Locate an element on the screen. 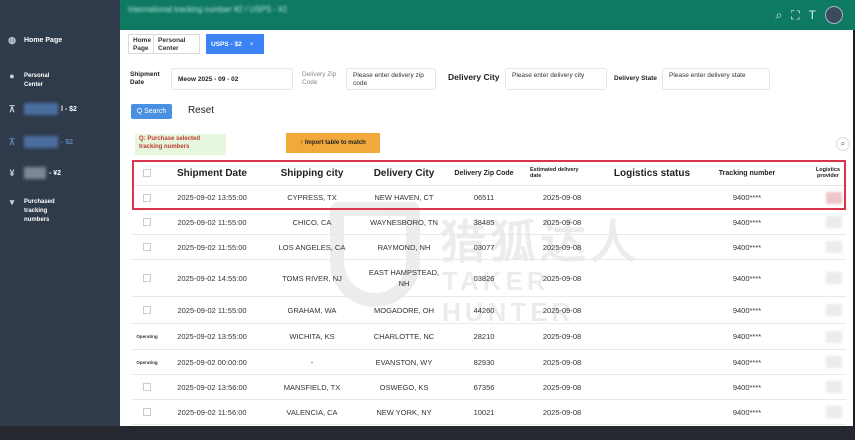 Image resolution: width=855 pixels, height=440 pixels. cell-zip: 03077 is located at coordinates (484, 247).